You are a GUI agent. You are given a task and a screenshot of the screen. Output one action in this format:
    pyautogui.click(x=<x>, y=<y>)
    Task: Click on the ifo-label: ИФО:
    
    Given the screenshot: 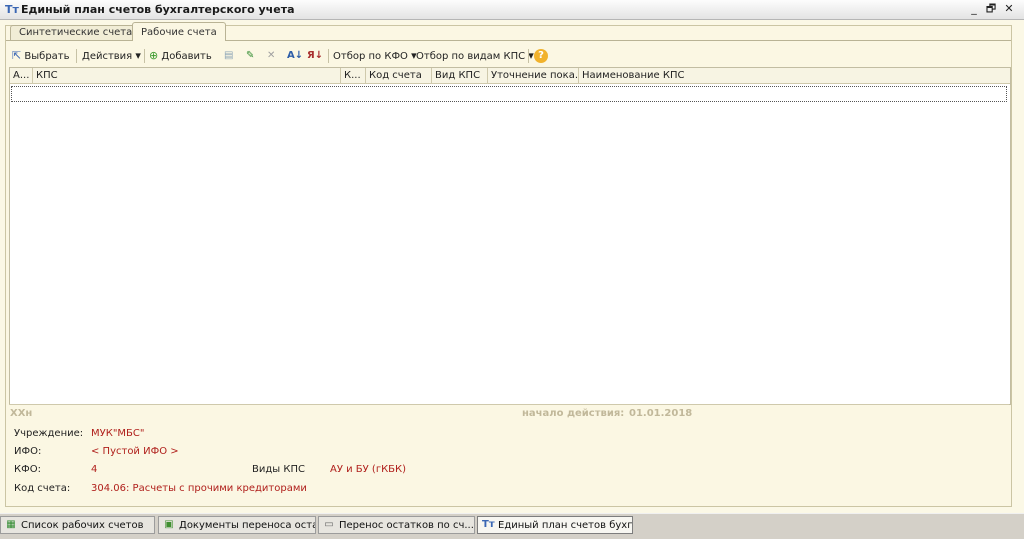 What is the action you would take?
    pyautogui.click(x=28, y=451)
    